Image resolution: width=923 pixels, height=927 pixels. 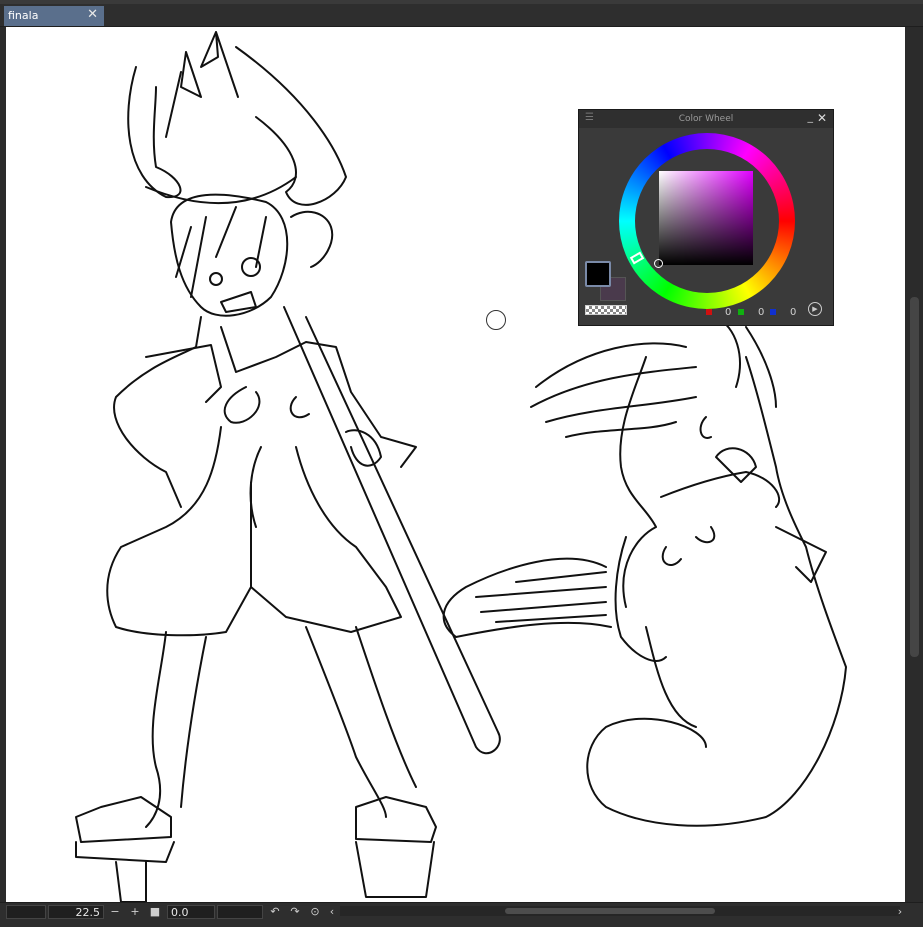 I want to click on brush-cursor, so click(x=496, y=320).